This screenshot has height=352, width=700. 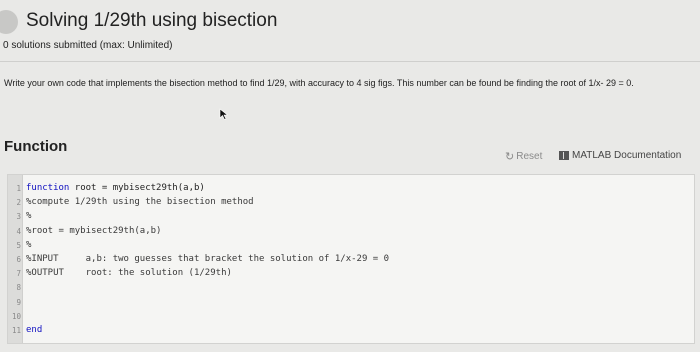 What do you see at coordinates (627, 155) in the screenshot?
I see `documentation-label: MATLAB Documentation` at bounding box center [627, 155].